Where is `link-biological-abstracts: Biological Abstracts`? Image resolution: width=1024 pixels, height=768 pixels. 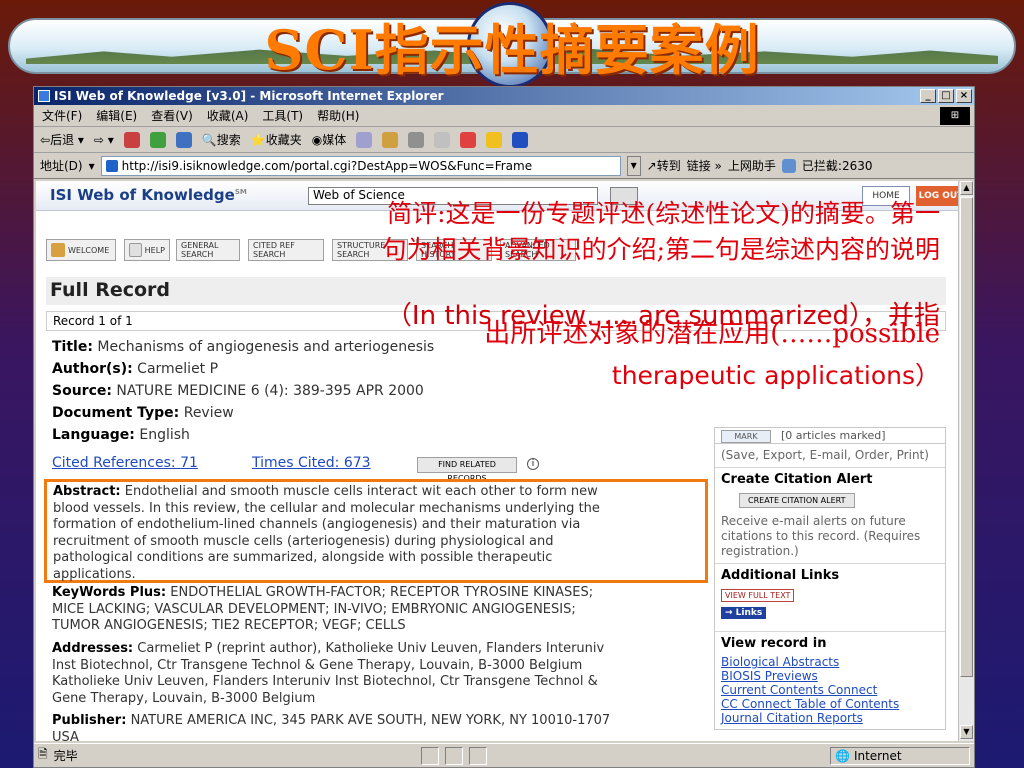
link-biological-abstracts: Biological Abstracts is located at coordinates (830, 662).